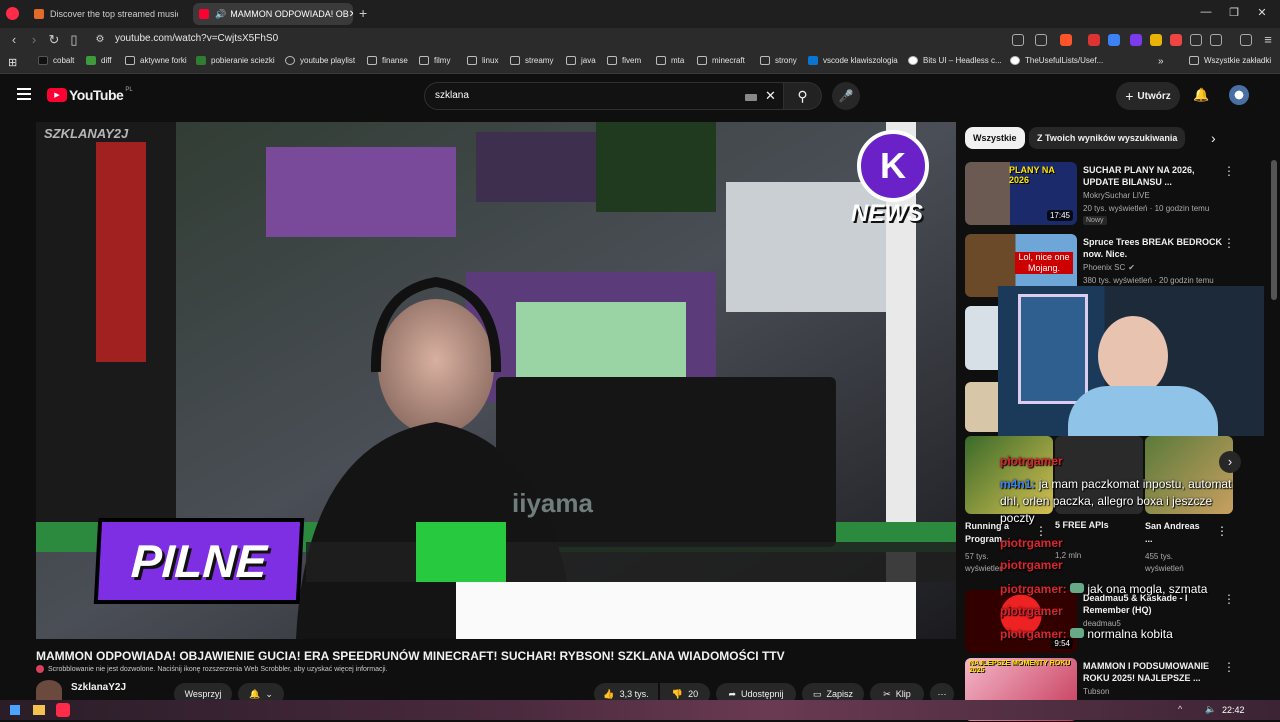  What do you see at coordinates (269, 693) in the screenshot?
I see `chevron-down-icon: ⌄` at bounding box center [269, 693].